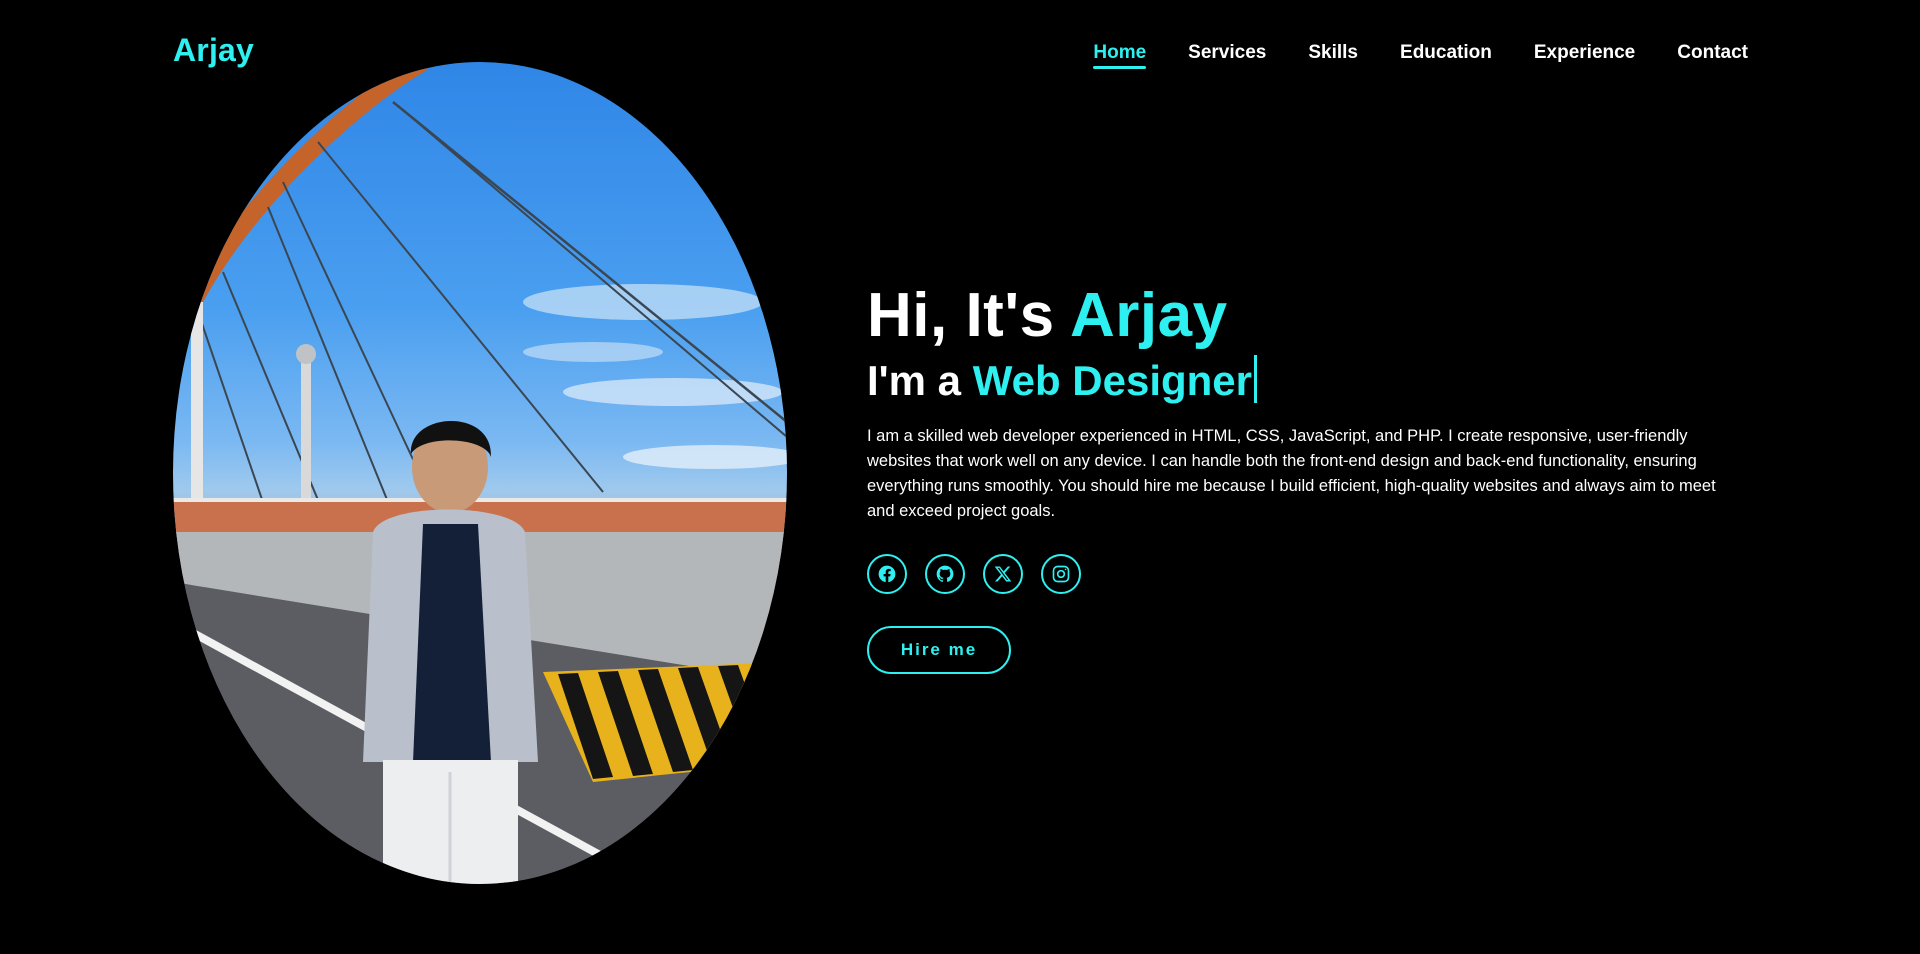 This screenshot has width=1920, height=954. I want to click on instagram-icon, so click(1061, 574).